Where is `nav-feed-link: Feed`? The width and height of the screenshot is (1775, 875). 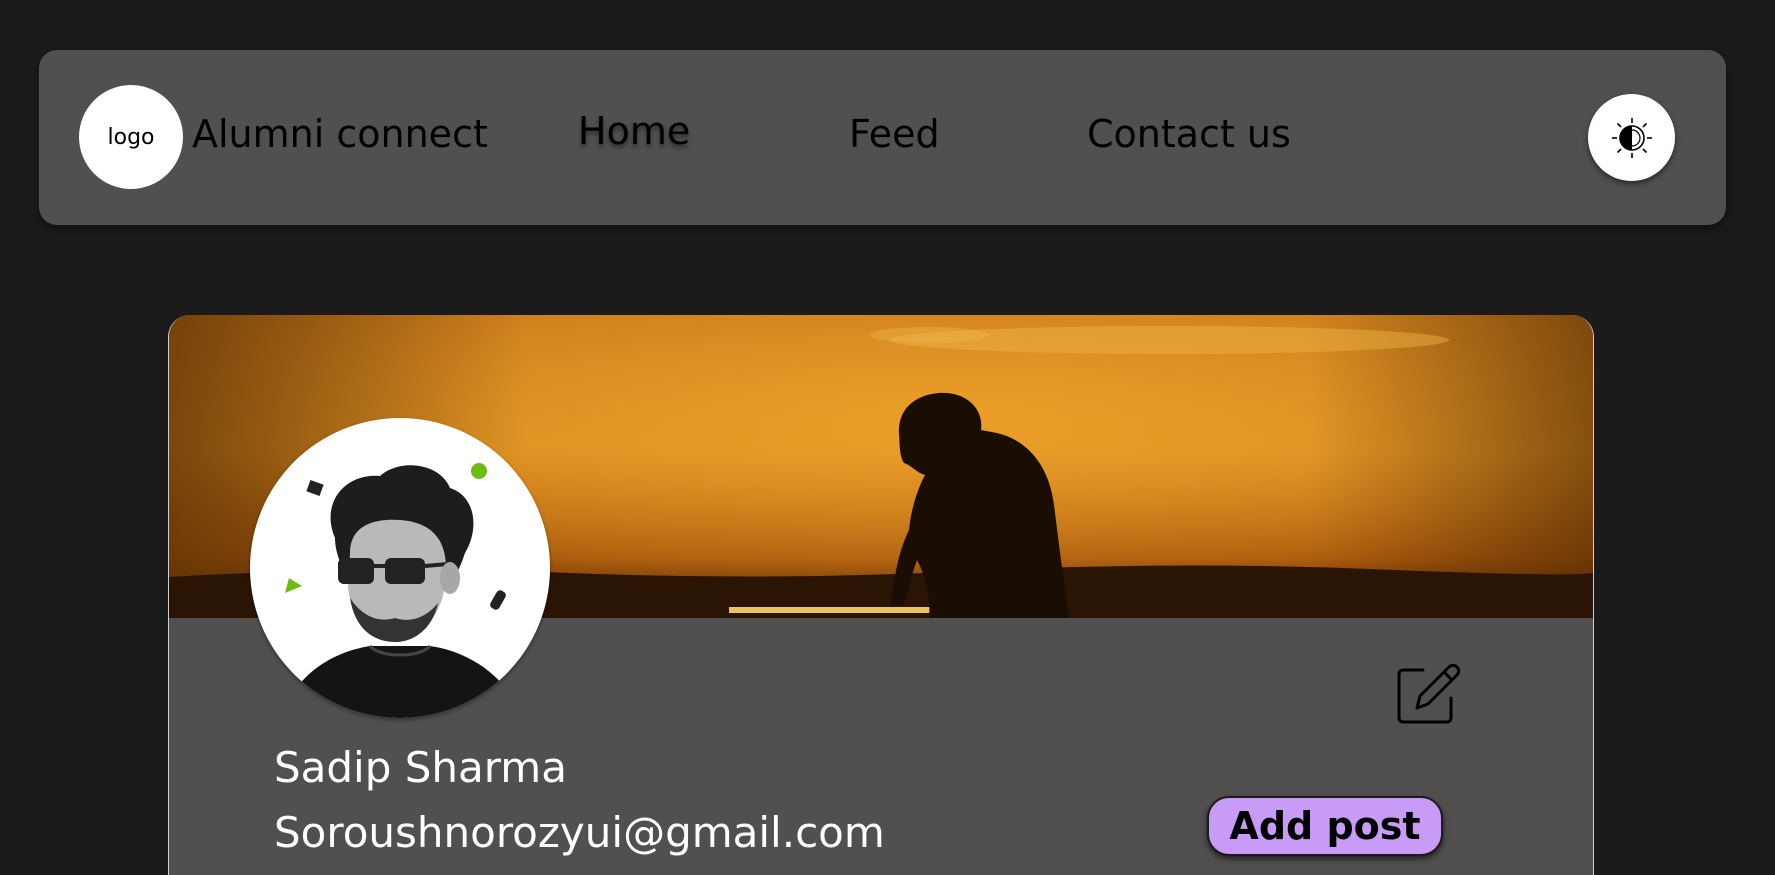
nav-feed-link: Feed is located at coordinates (894, 134).